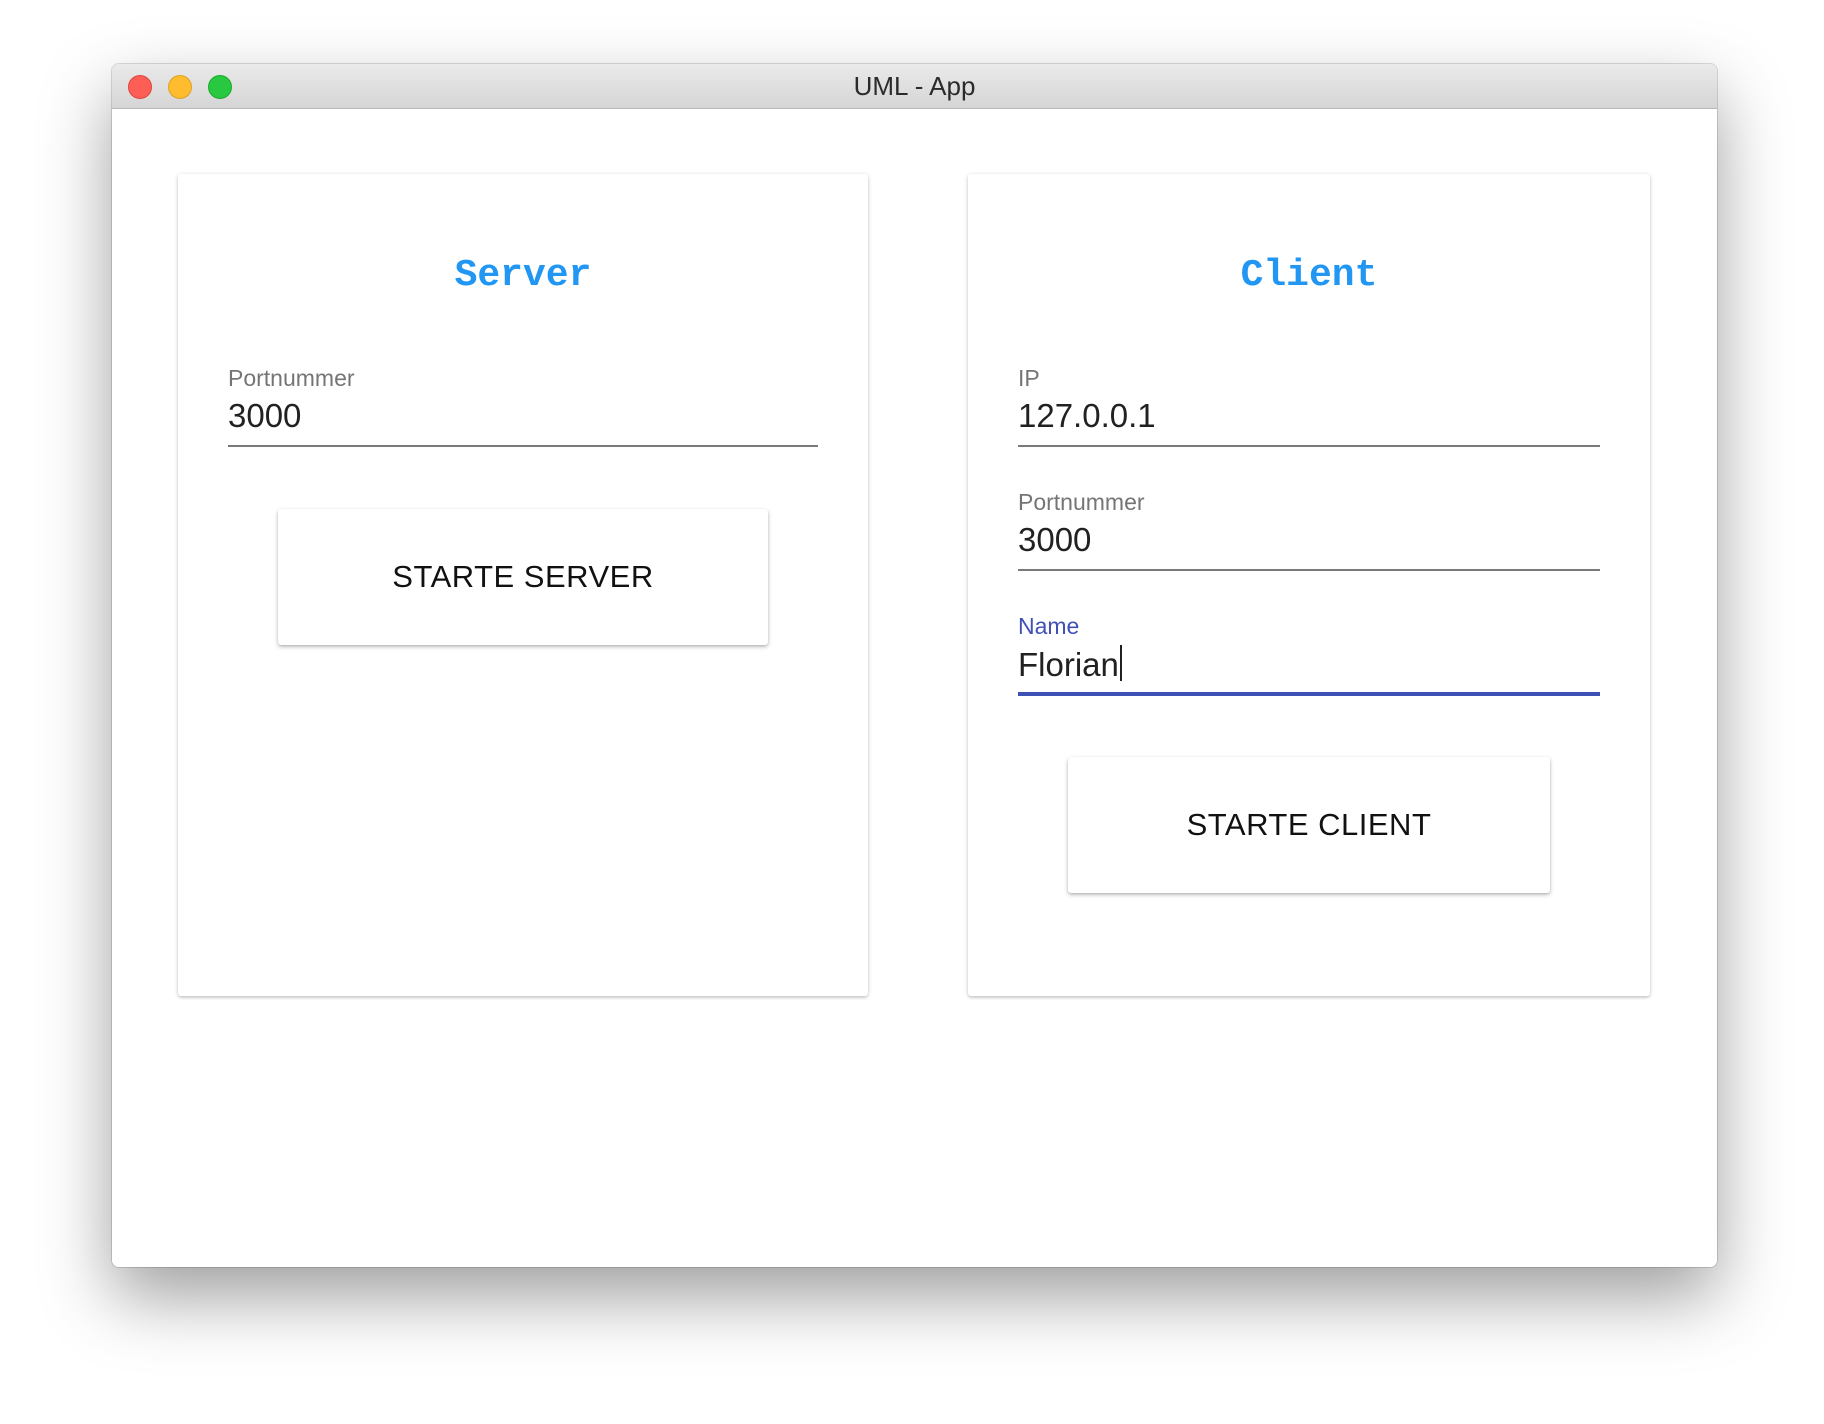  What do you see at coordinates (1309, 446) in the screenshot?
I see `client-ip-underline` at bounding box center [1309, 446].